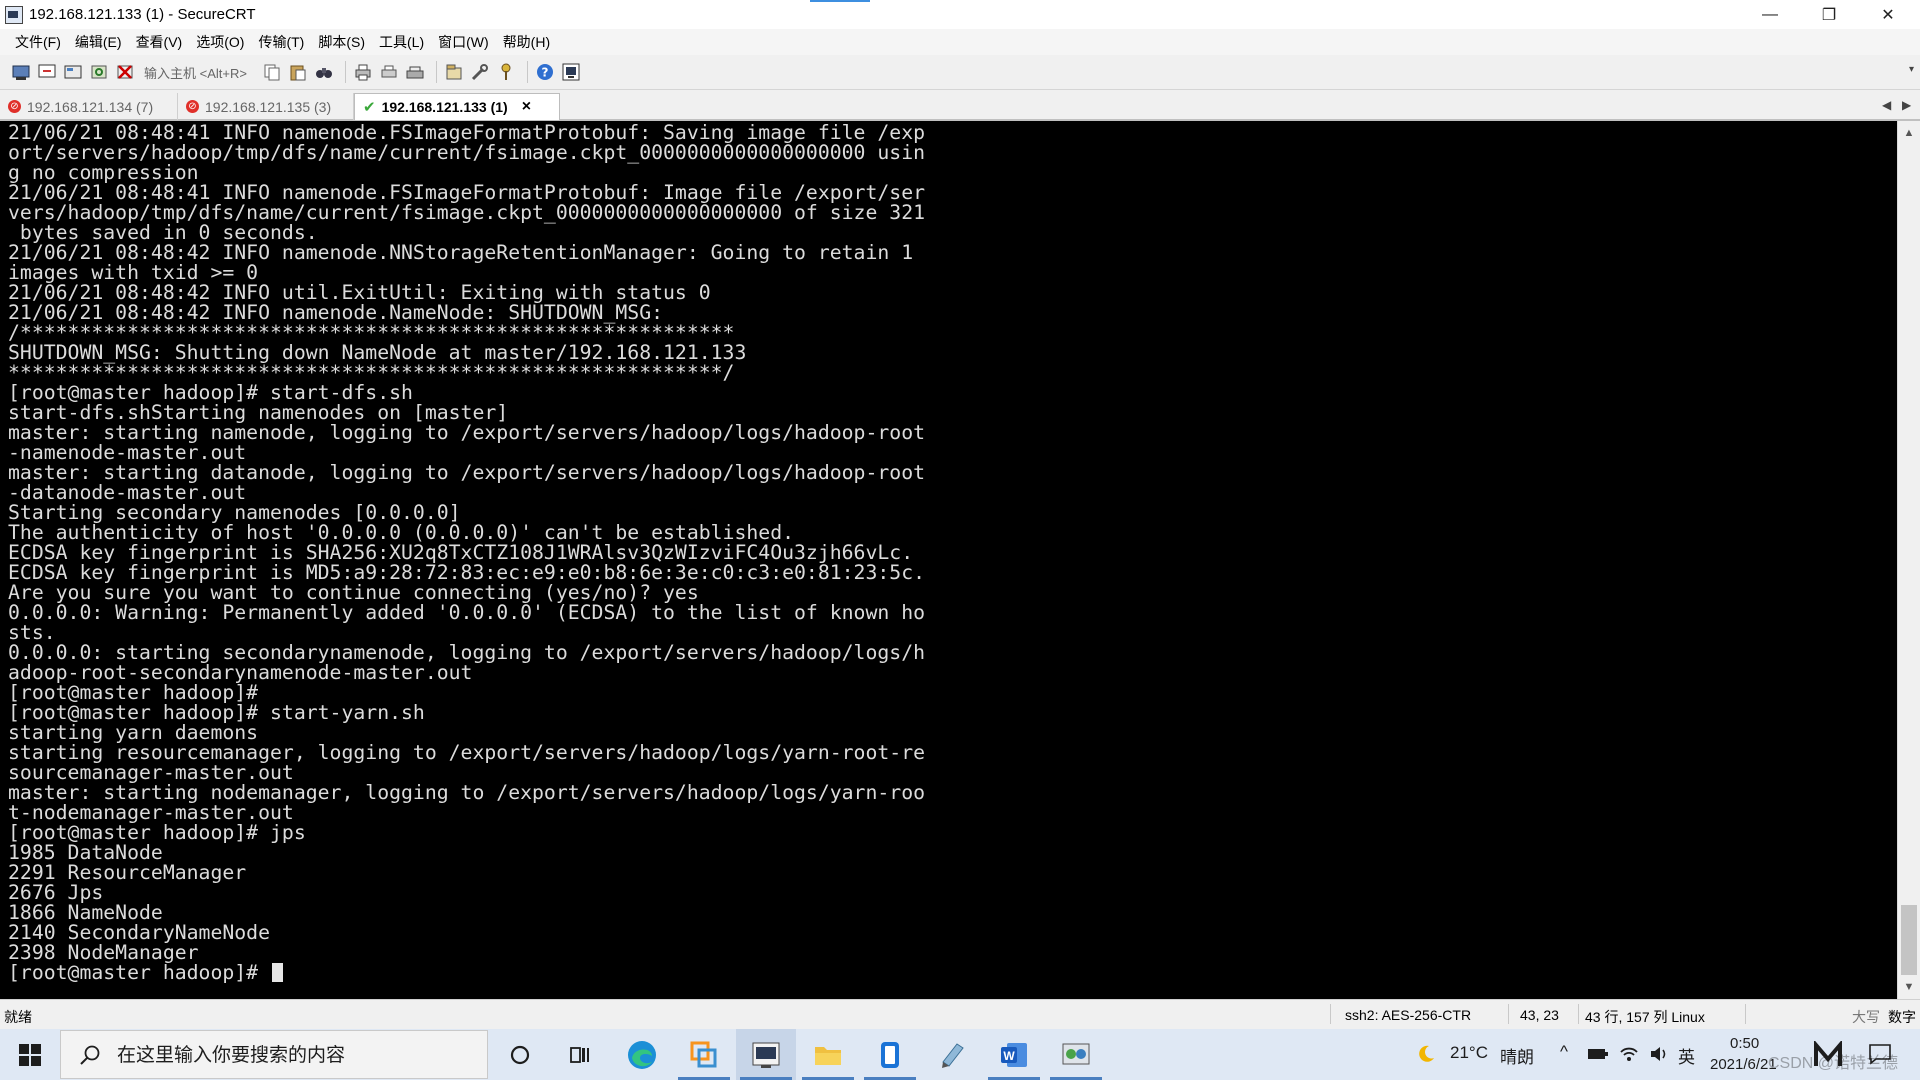  I want to click on print-setup-button, so click(389, 72).